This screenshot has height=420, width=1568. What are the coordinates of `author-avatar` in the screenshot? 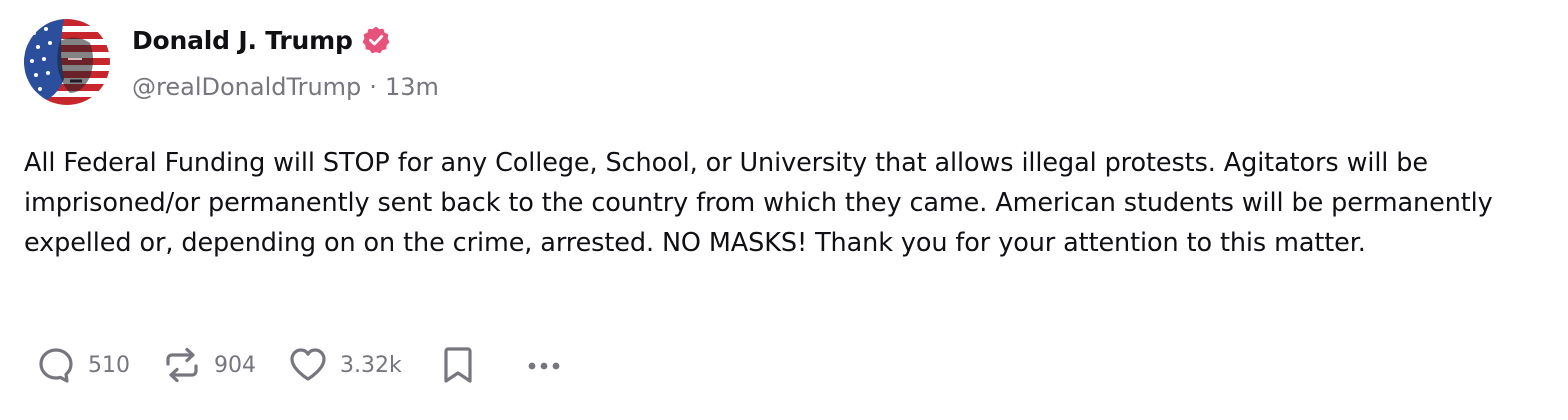 It's located at (67, 62).